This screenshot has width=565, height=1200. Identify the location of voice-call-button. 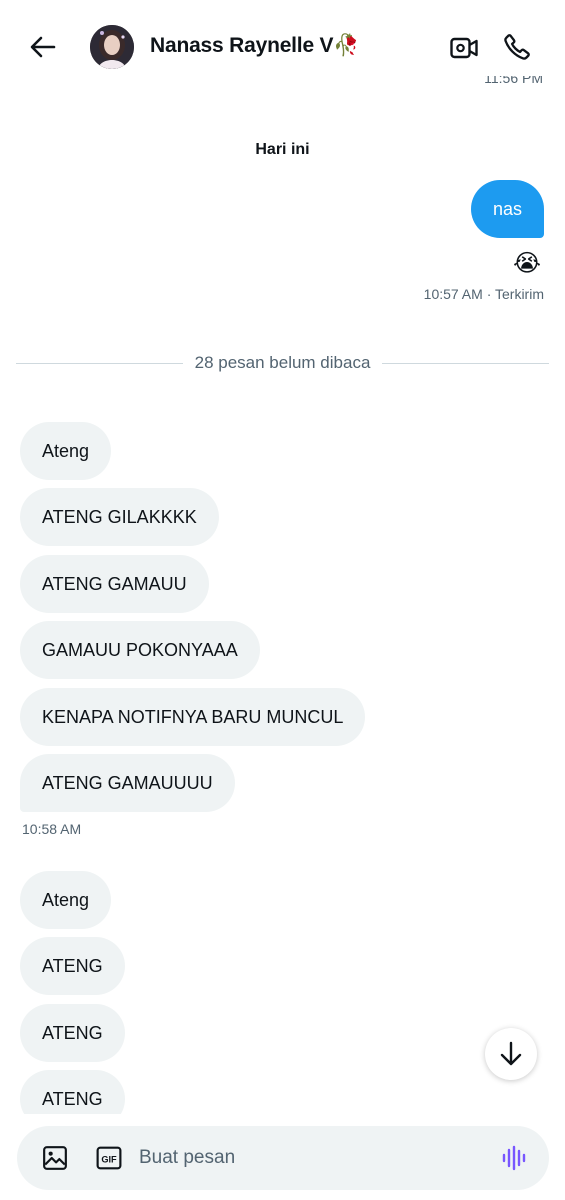
(517, 47).